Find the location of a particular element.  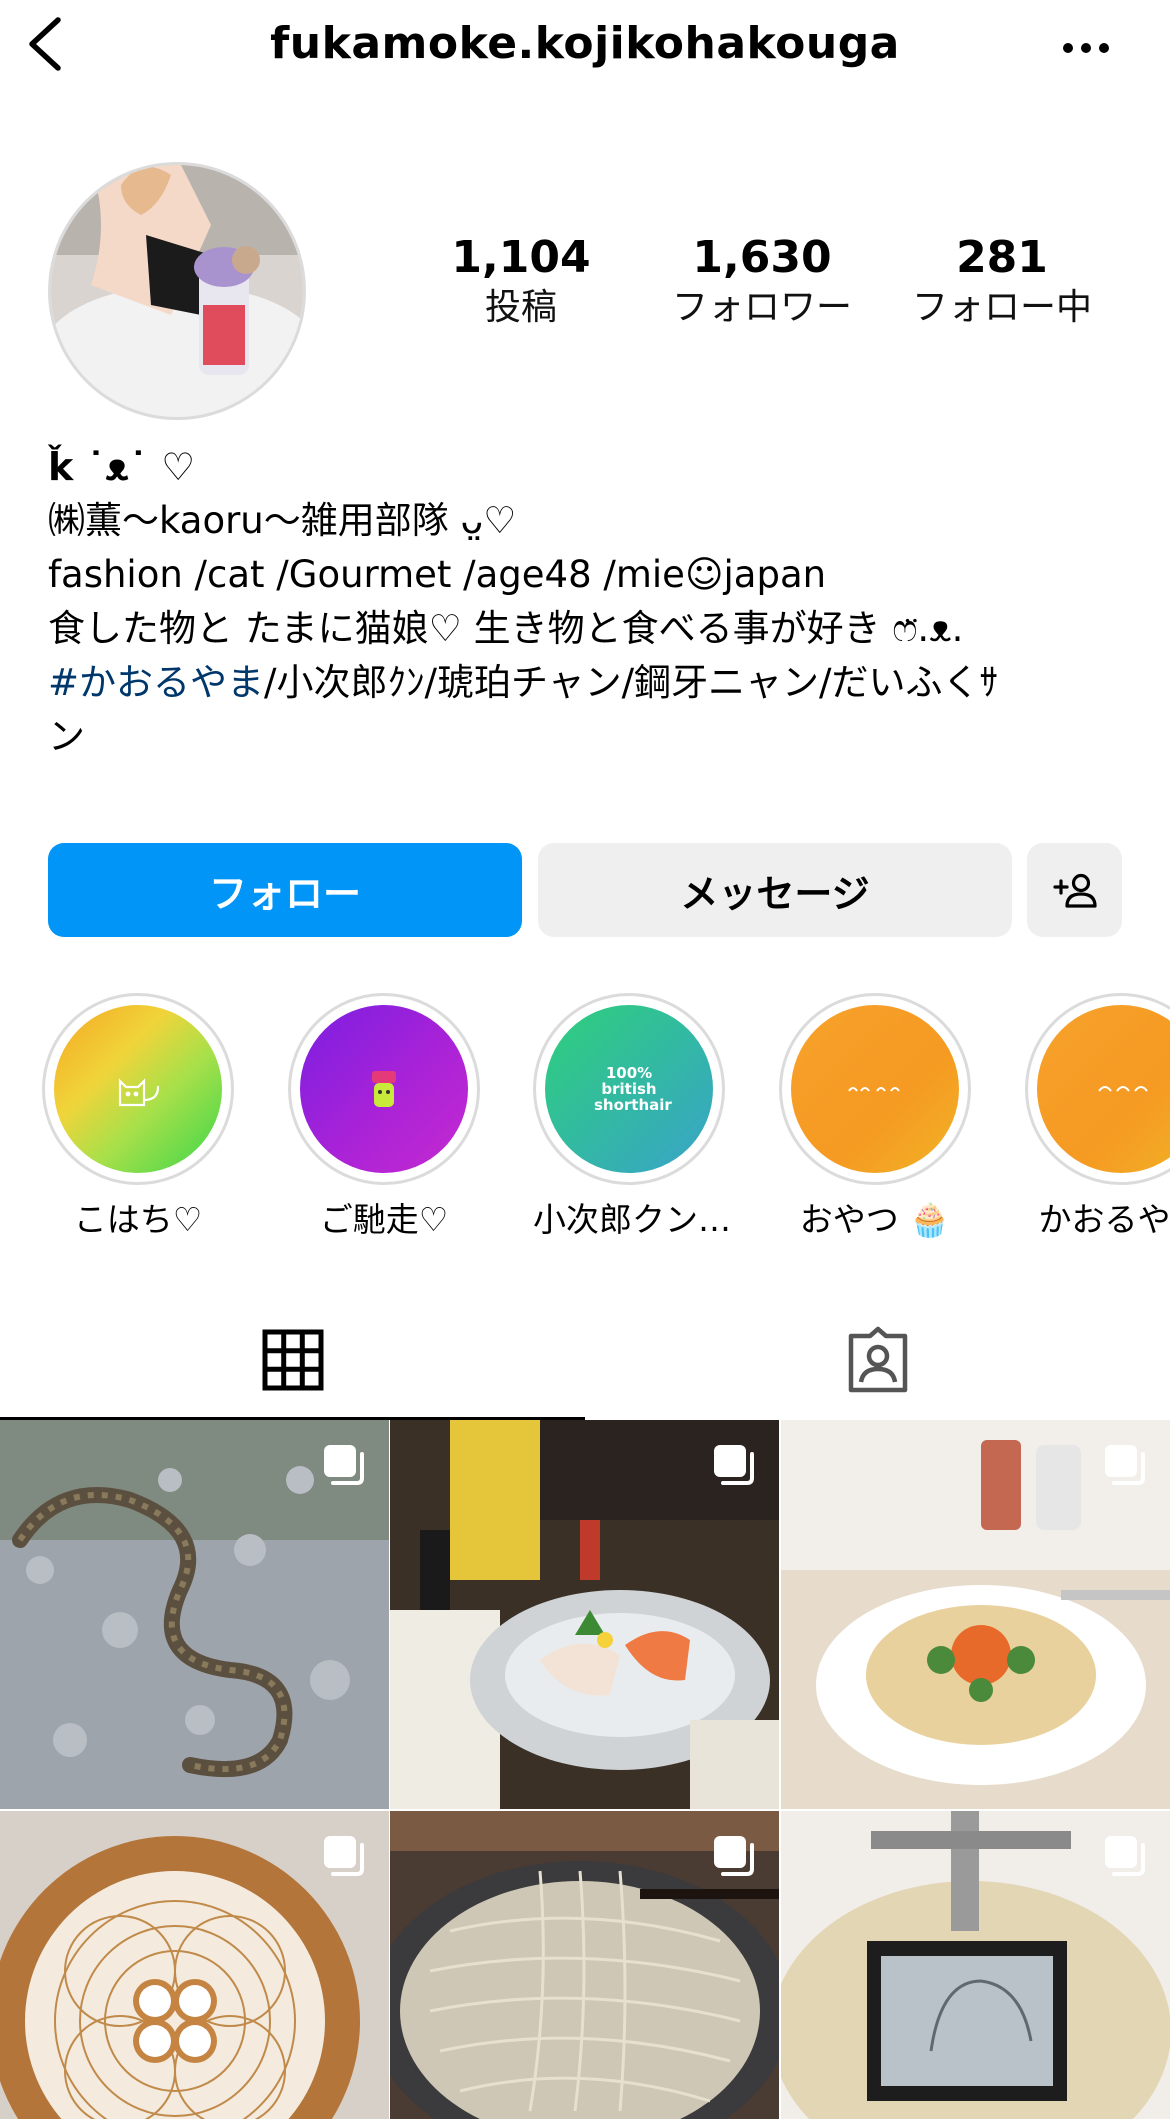

character-icon is located at coordinates (384, 1089).